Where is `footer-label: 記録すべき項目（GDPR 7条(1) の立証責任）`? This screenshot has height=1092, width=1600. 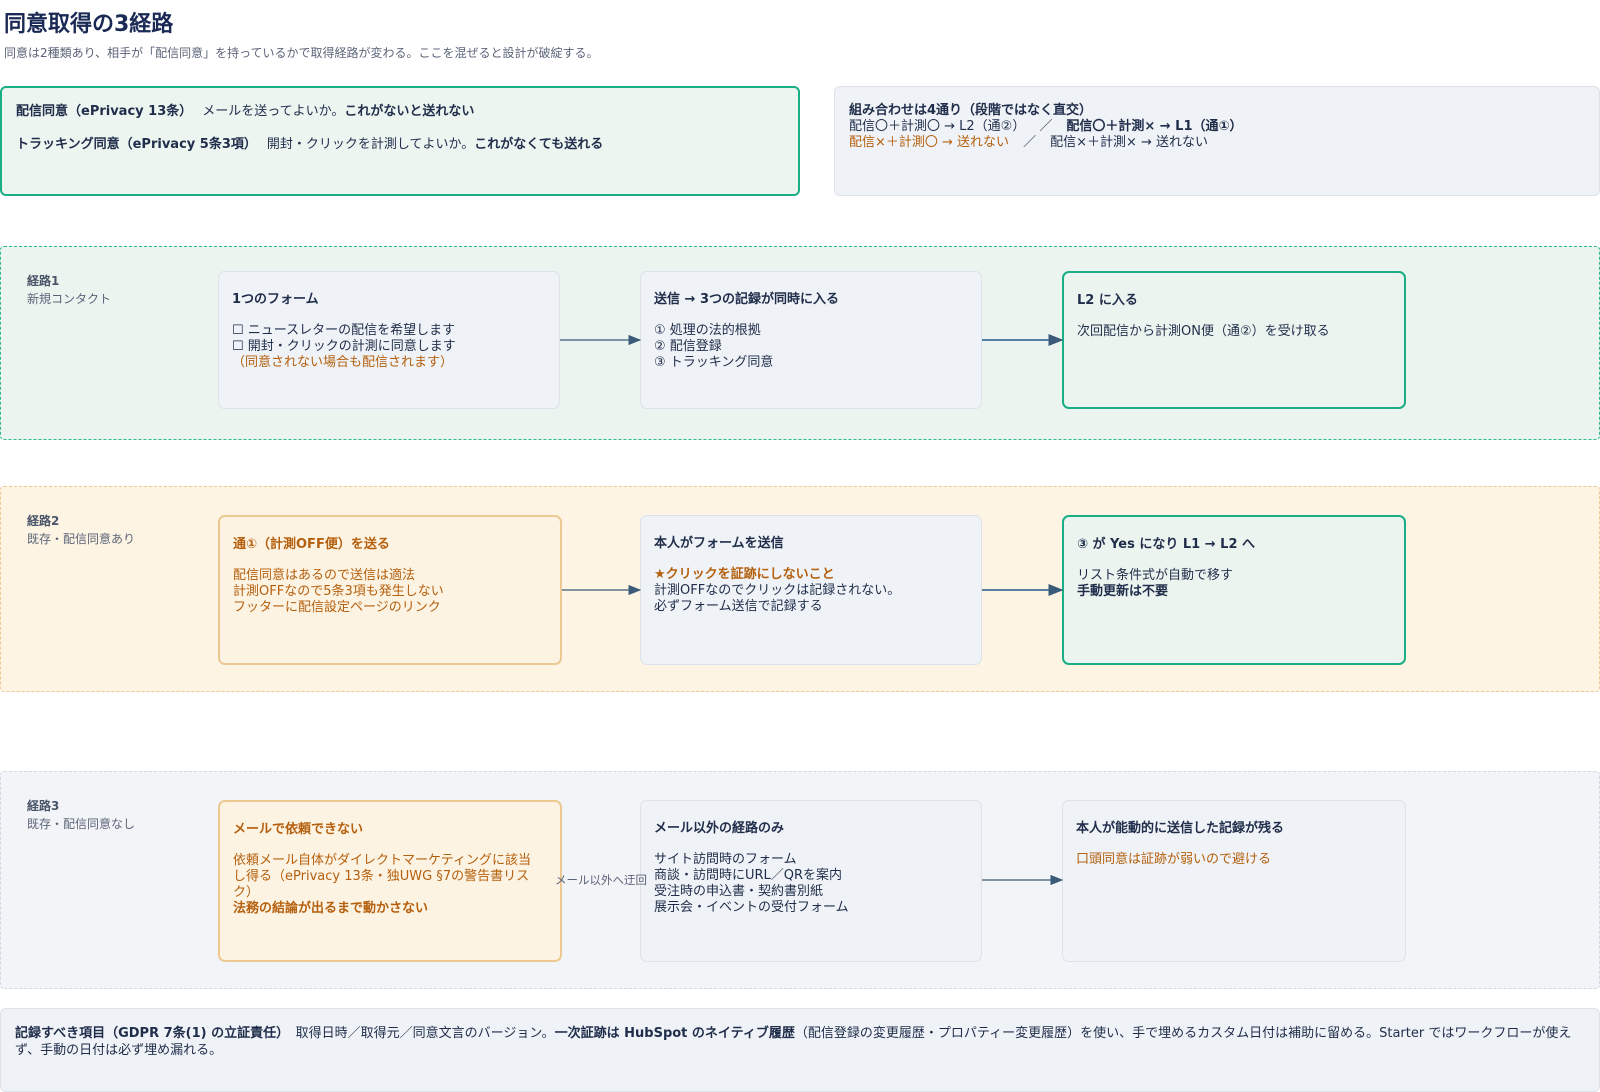 footer-label: 記録すべき項目（GDPR 7条(1) の立証責任） is located at coordinates (149, 1033).